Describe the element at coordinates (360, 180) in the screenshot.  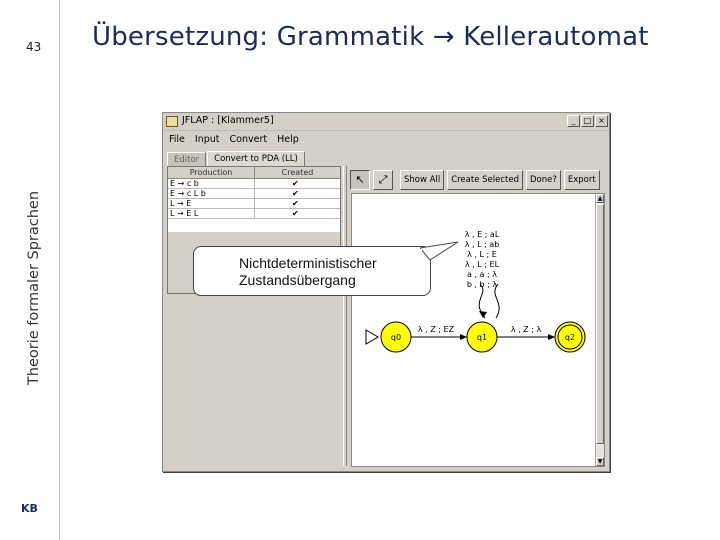
I see `arrow-cursor-icon: ↖` at that location.